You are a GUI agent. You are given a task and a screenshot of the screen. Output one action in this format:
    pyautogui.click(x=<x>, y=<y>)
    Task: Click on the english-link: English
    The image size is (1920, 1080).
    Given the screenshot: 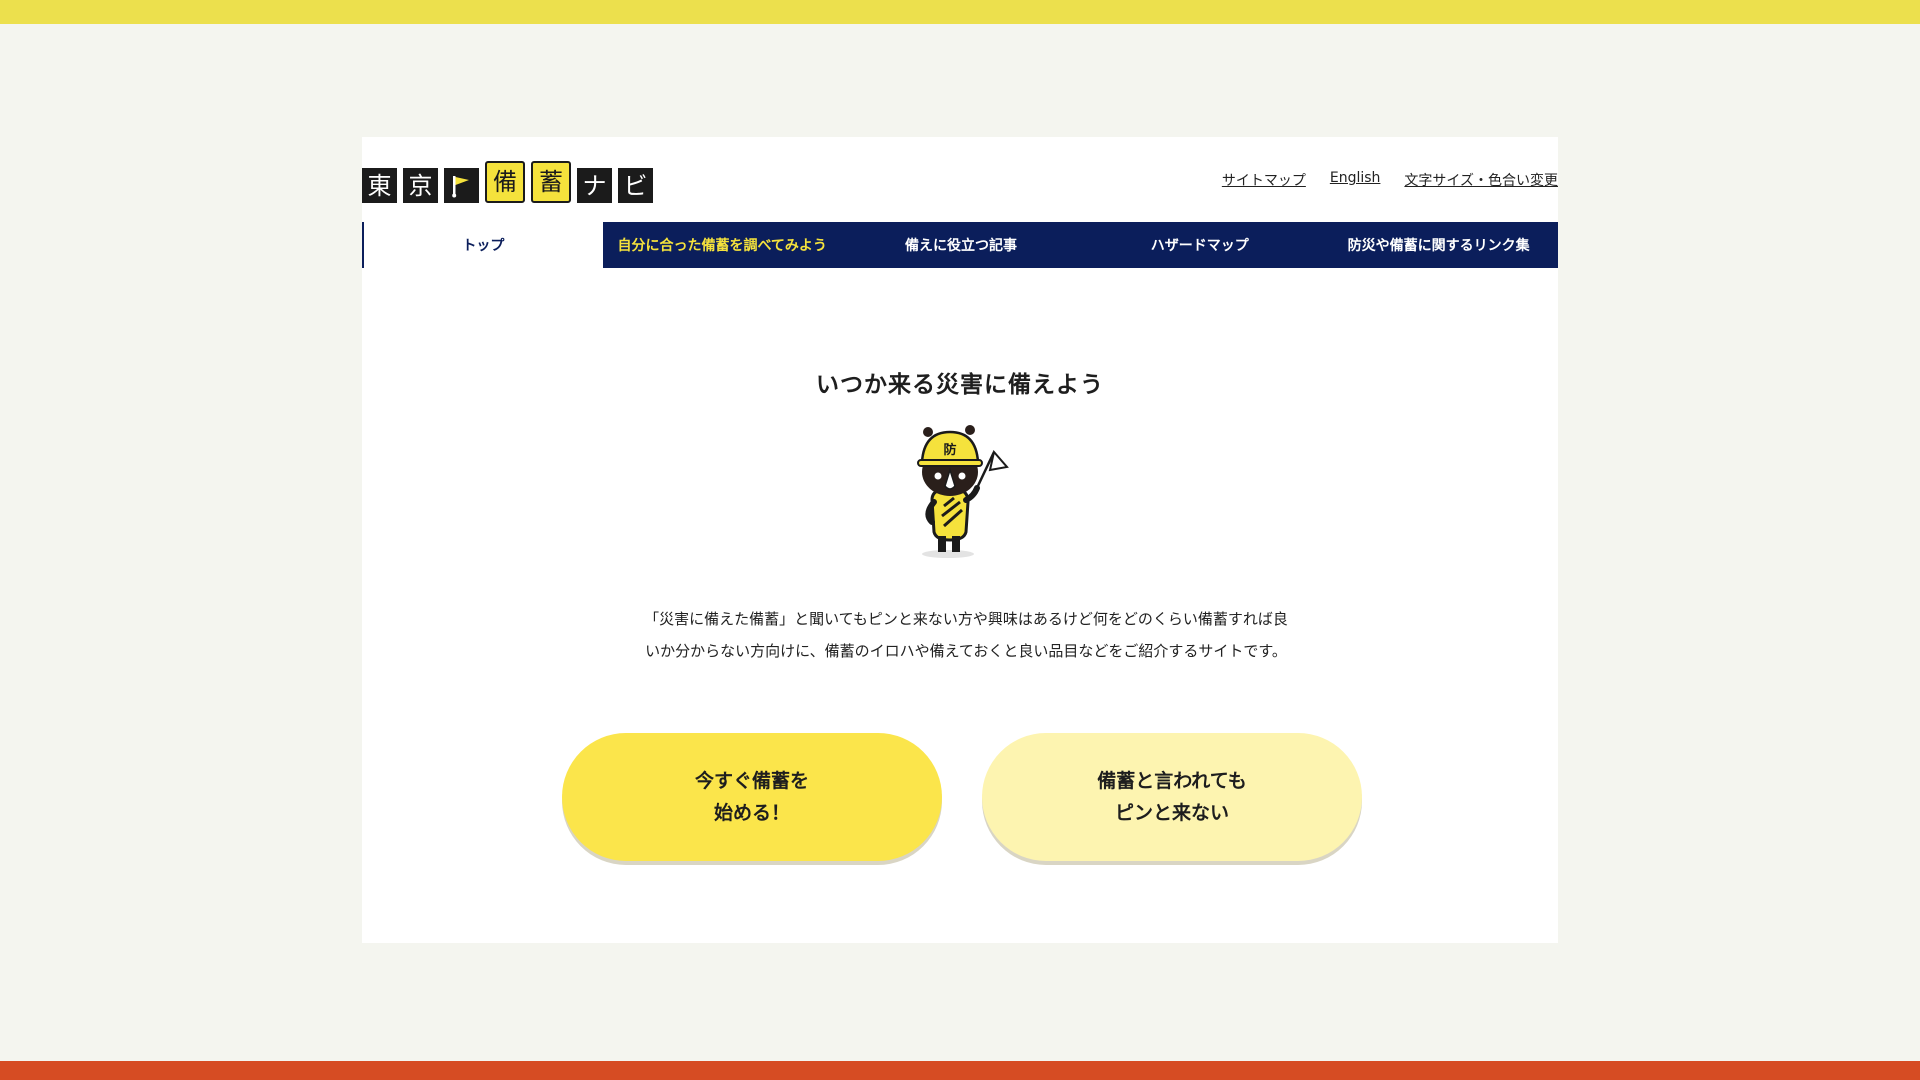 What is the action you would take?
    pyautogui.click(x=1355, y=180)
    